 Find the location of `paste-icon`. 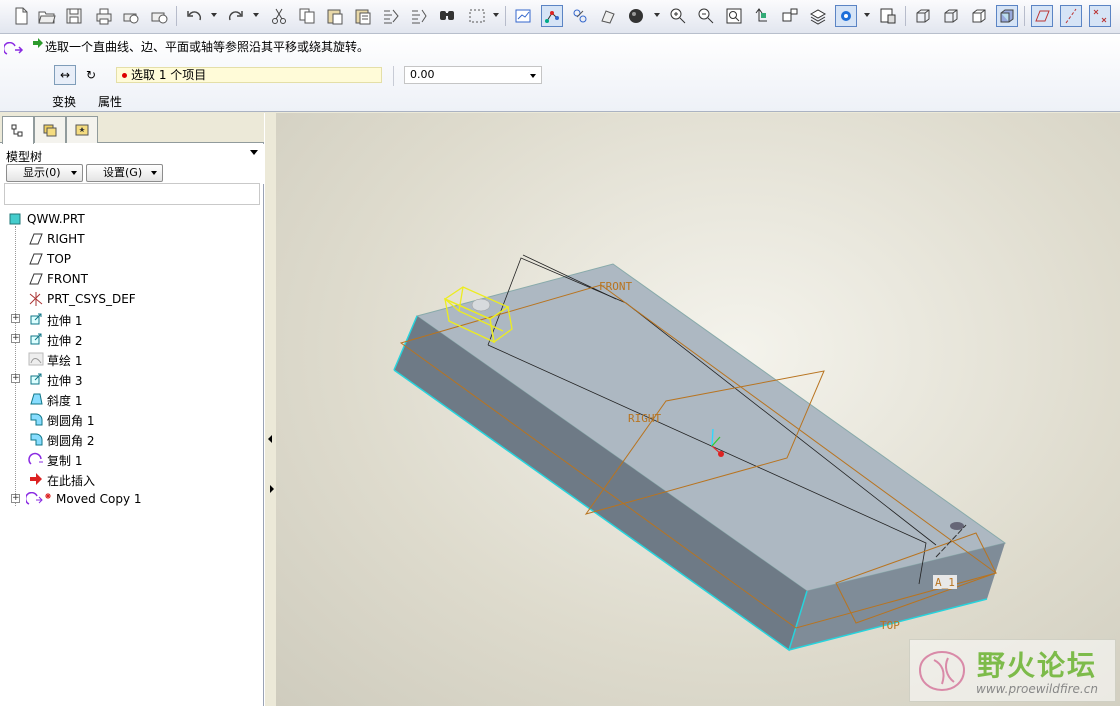

paste-icon is located at coordinates (335, 16).